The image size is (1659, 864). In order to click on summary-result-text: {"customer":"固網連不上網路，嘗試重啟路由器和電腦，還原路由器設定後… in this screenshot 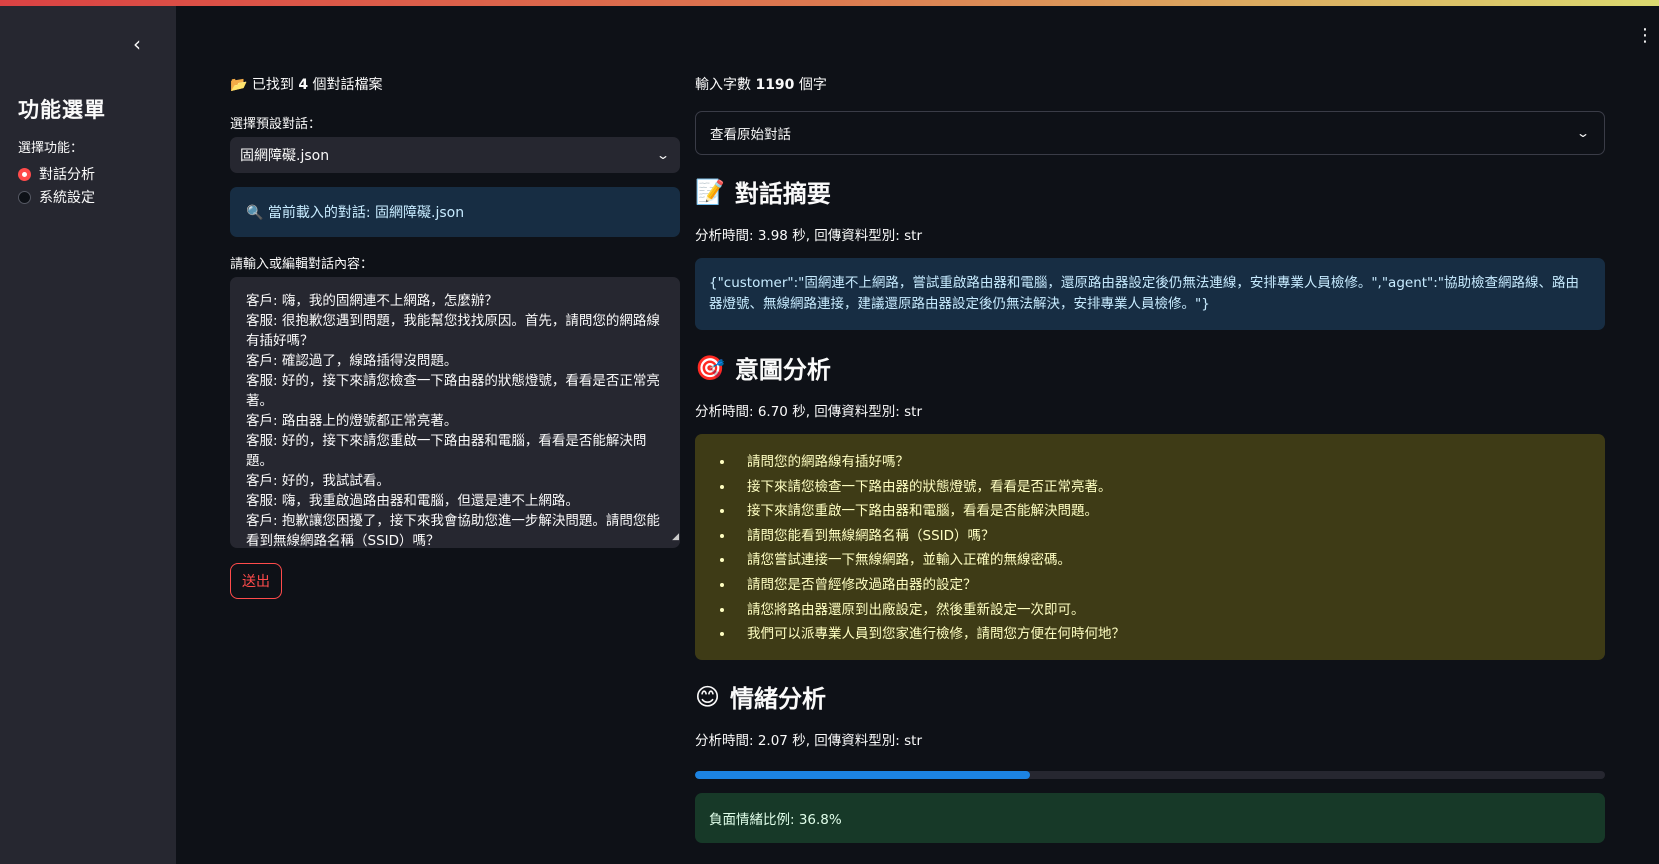, I will do `click(1144, 293)`.